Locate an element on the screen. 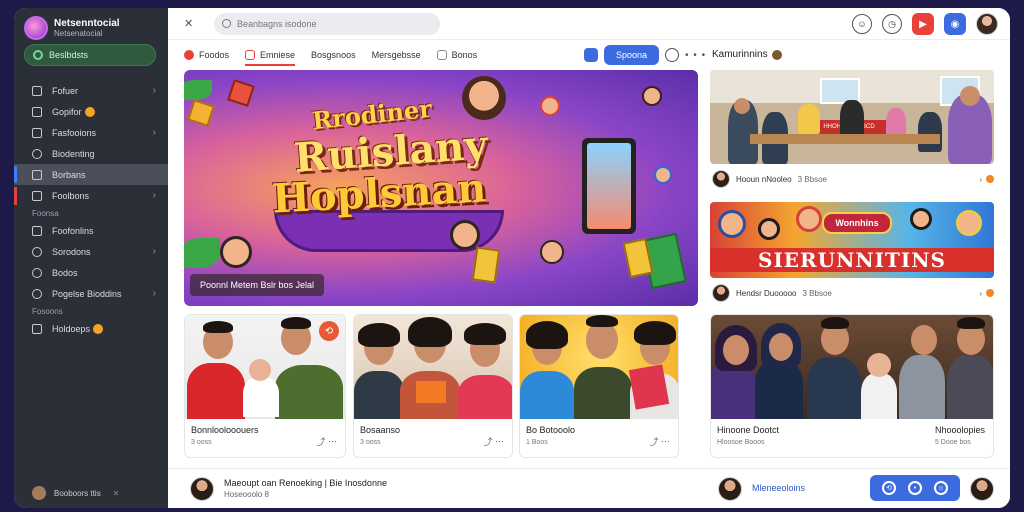  messenger-icon is located at coordinates (591, 55).